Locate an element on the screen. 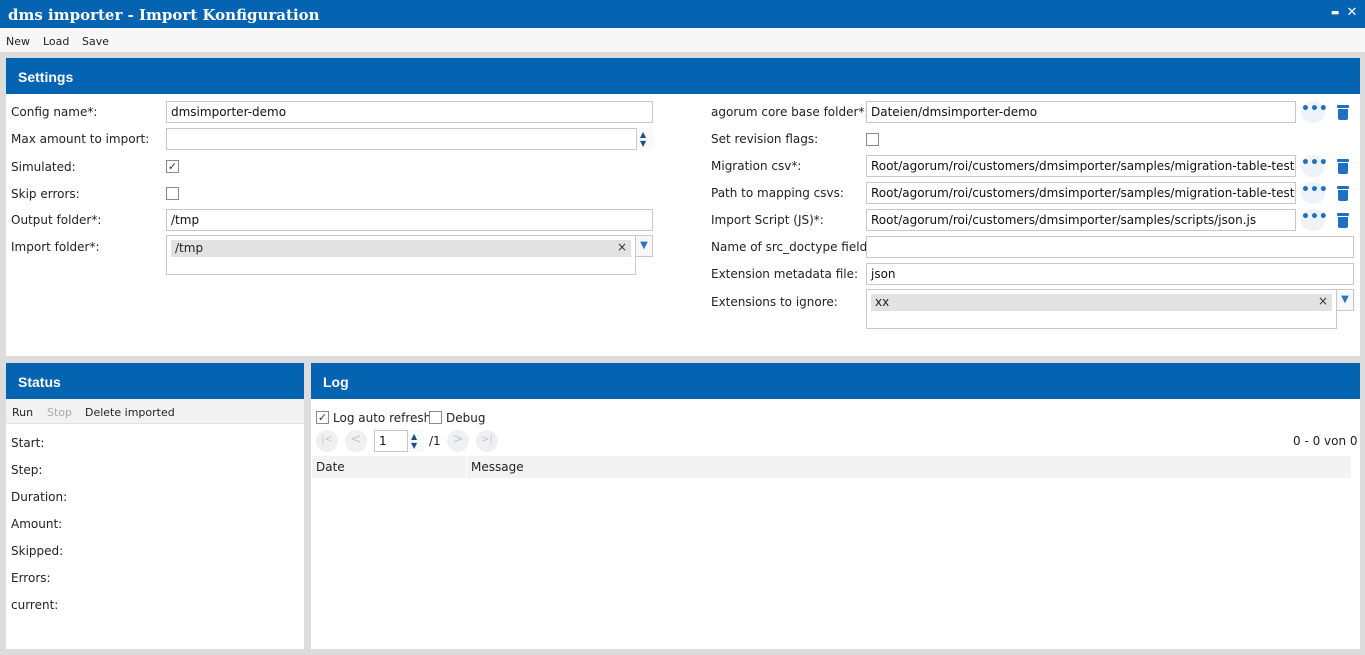 This screenshot has height=655, width=1365. next-page-button: > is located at coordinates (458, 441).